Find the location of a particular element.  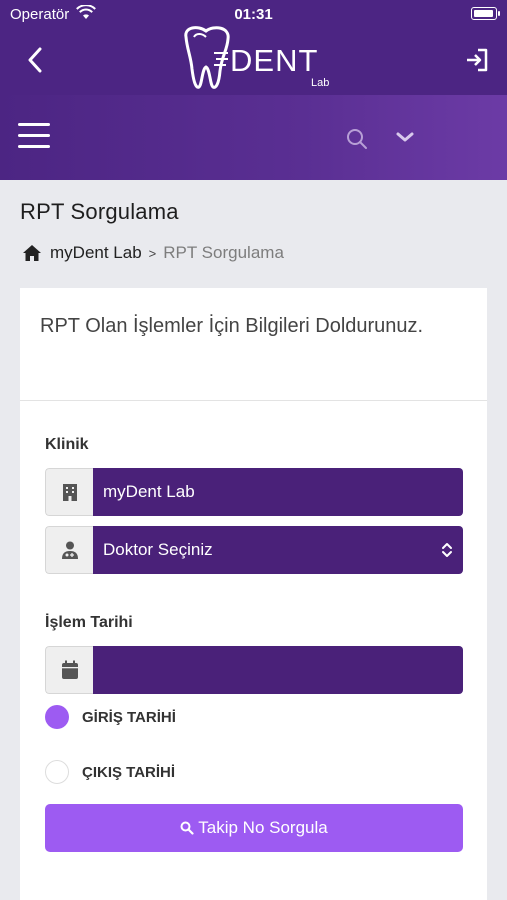

logout-icon is located at coordinates (477, 60).